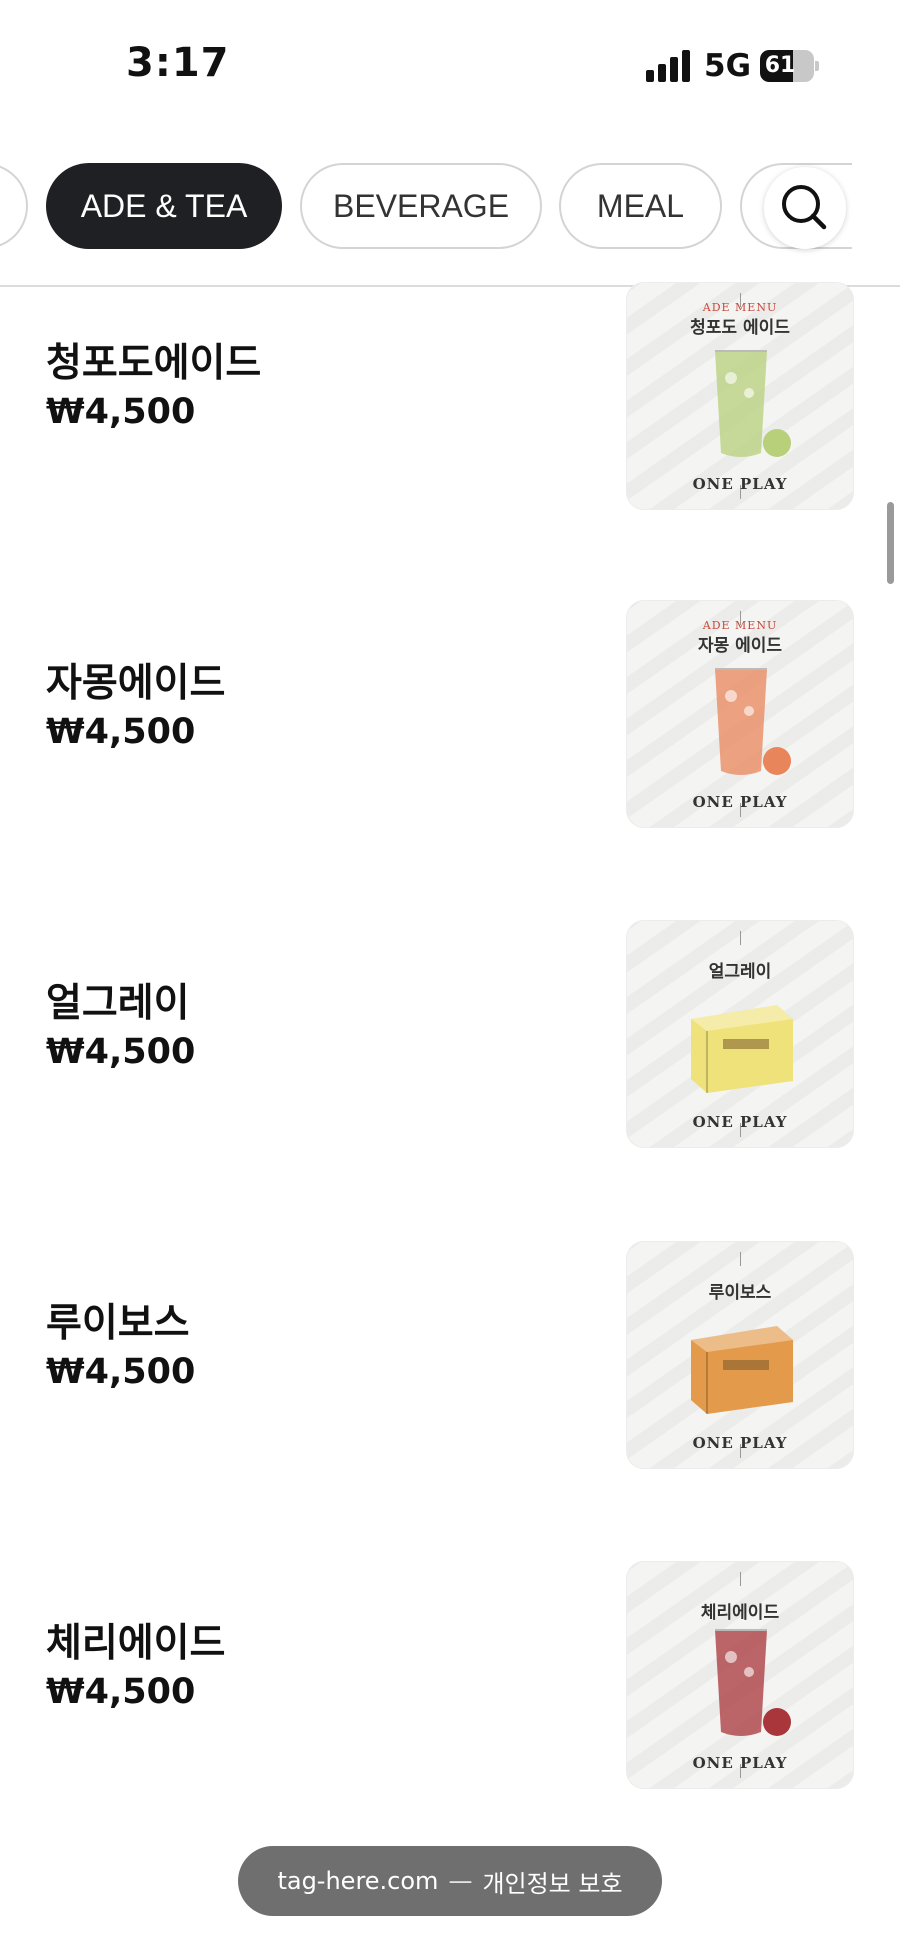  What do you see at coordinates (118, 1323) in the screenshot?
I see `menu-item-name: 루이보스` at bounding box center [118, 1323].